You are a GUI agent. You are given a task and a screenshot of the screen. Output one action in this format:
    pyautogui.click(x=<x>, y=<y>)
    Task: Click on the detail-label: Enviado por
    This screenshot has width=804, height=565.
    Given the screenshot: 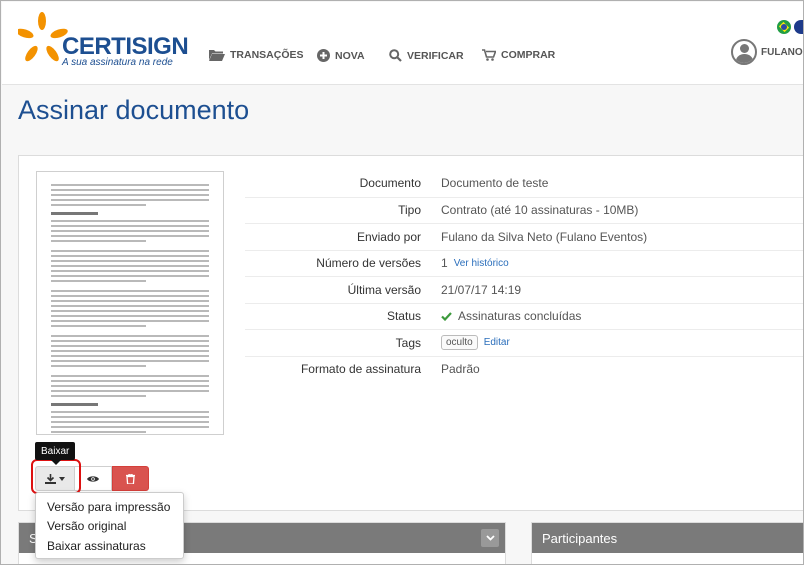 What is the action you would take?
    pyautogui.click(x=388, y=236)
    